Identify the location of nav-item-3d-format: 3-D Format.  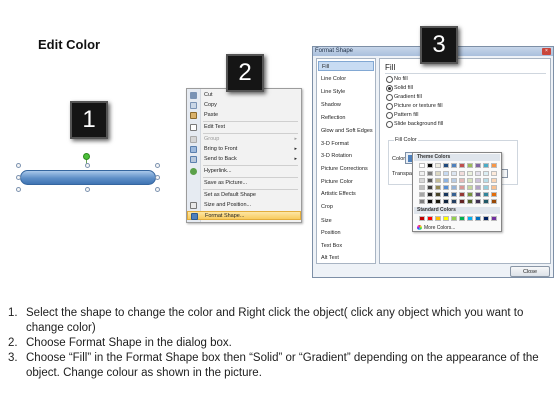
(346, 144).